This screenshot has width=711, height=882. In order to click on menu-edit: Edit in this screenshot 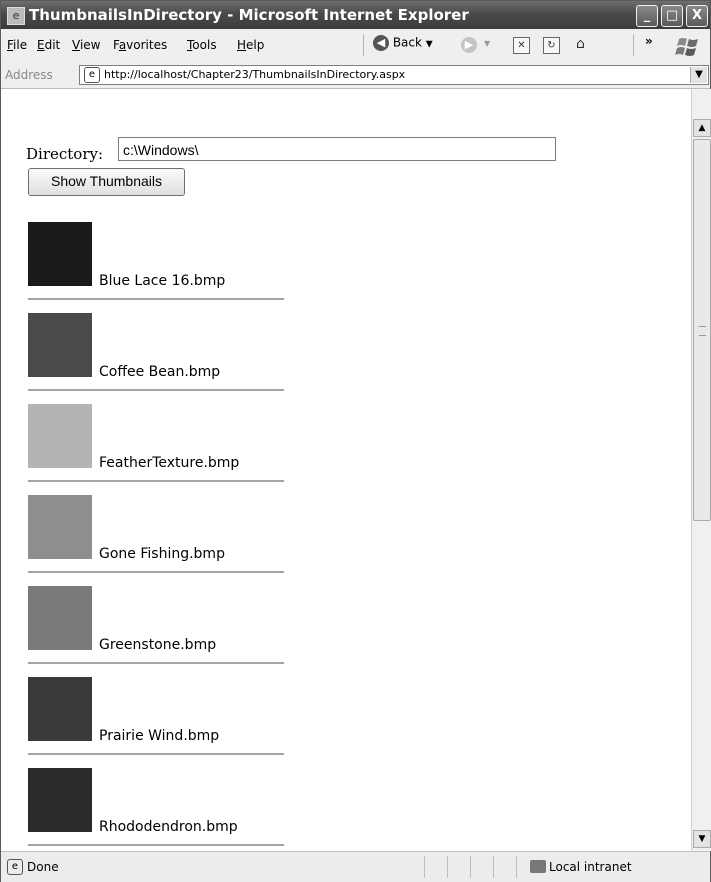, I will do `click(48, 45)`.